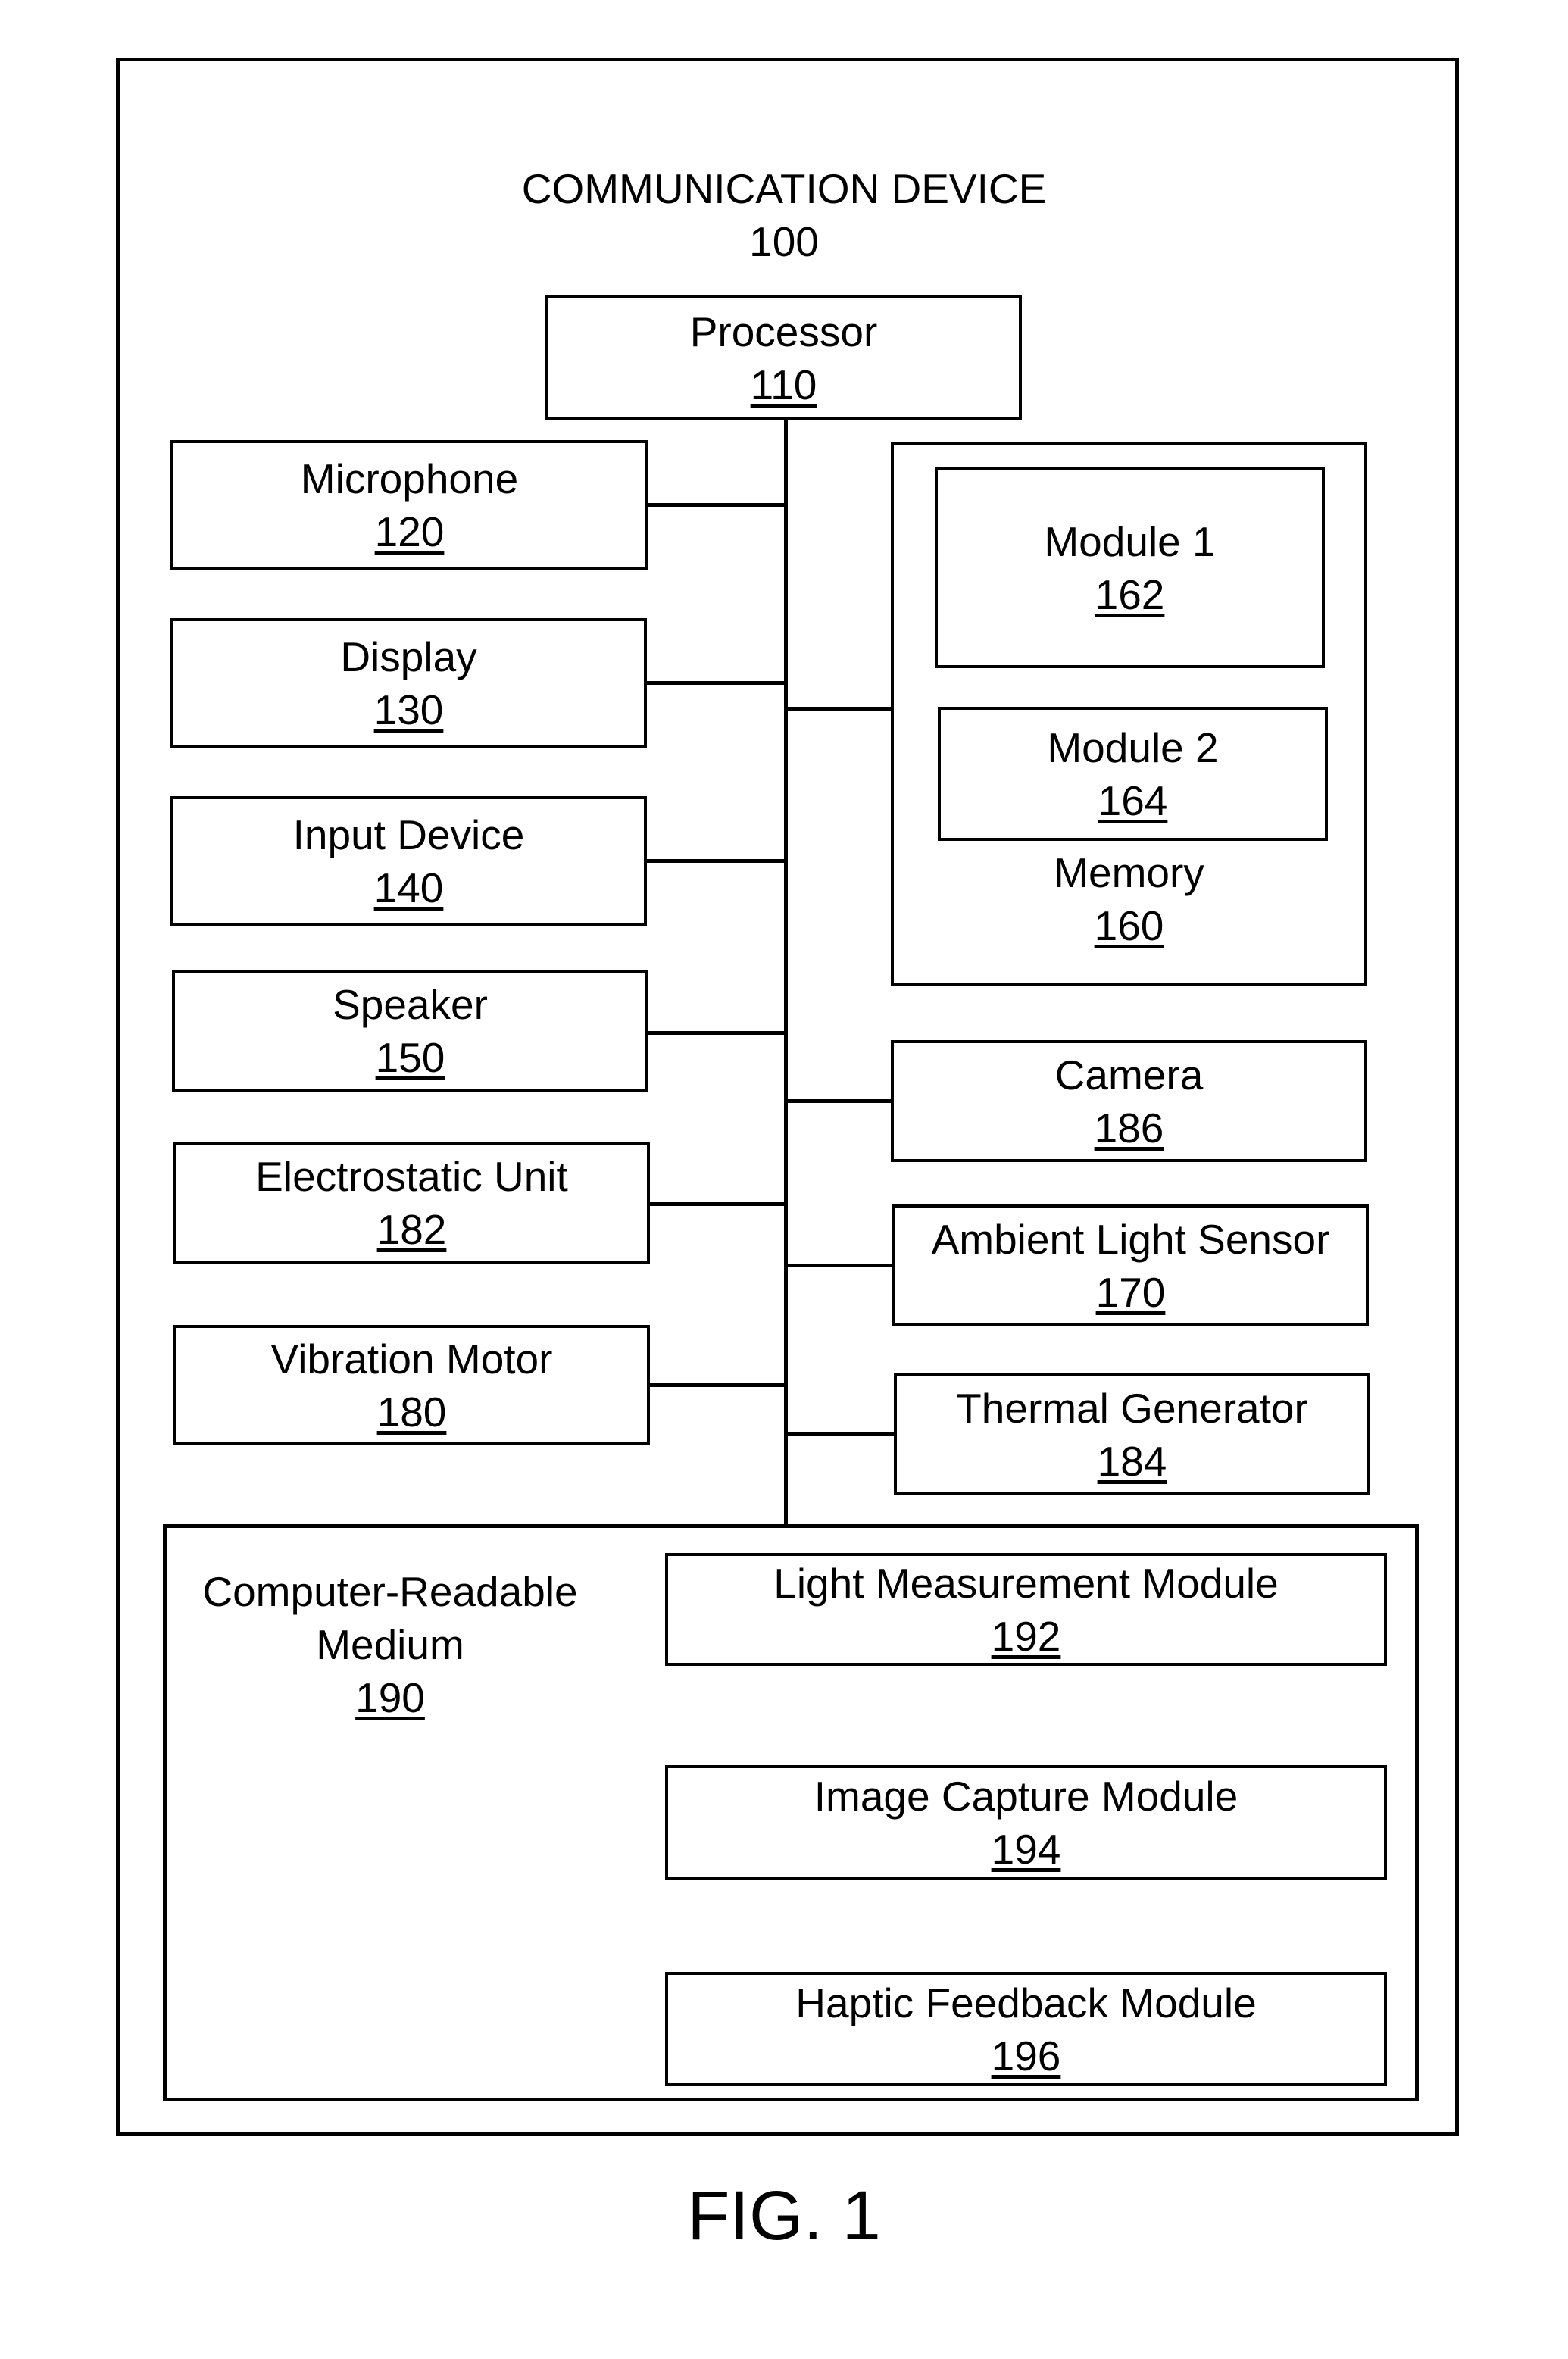  Describe the element at coordinates (1133, 747) in the screenshot. I see `module-2-label: Module 2` at that location.